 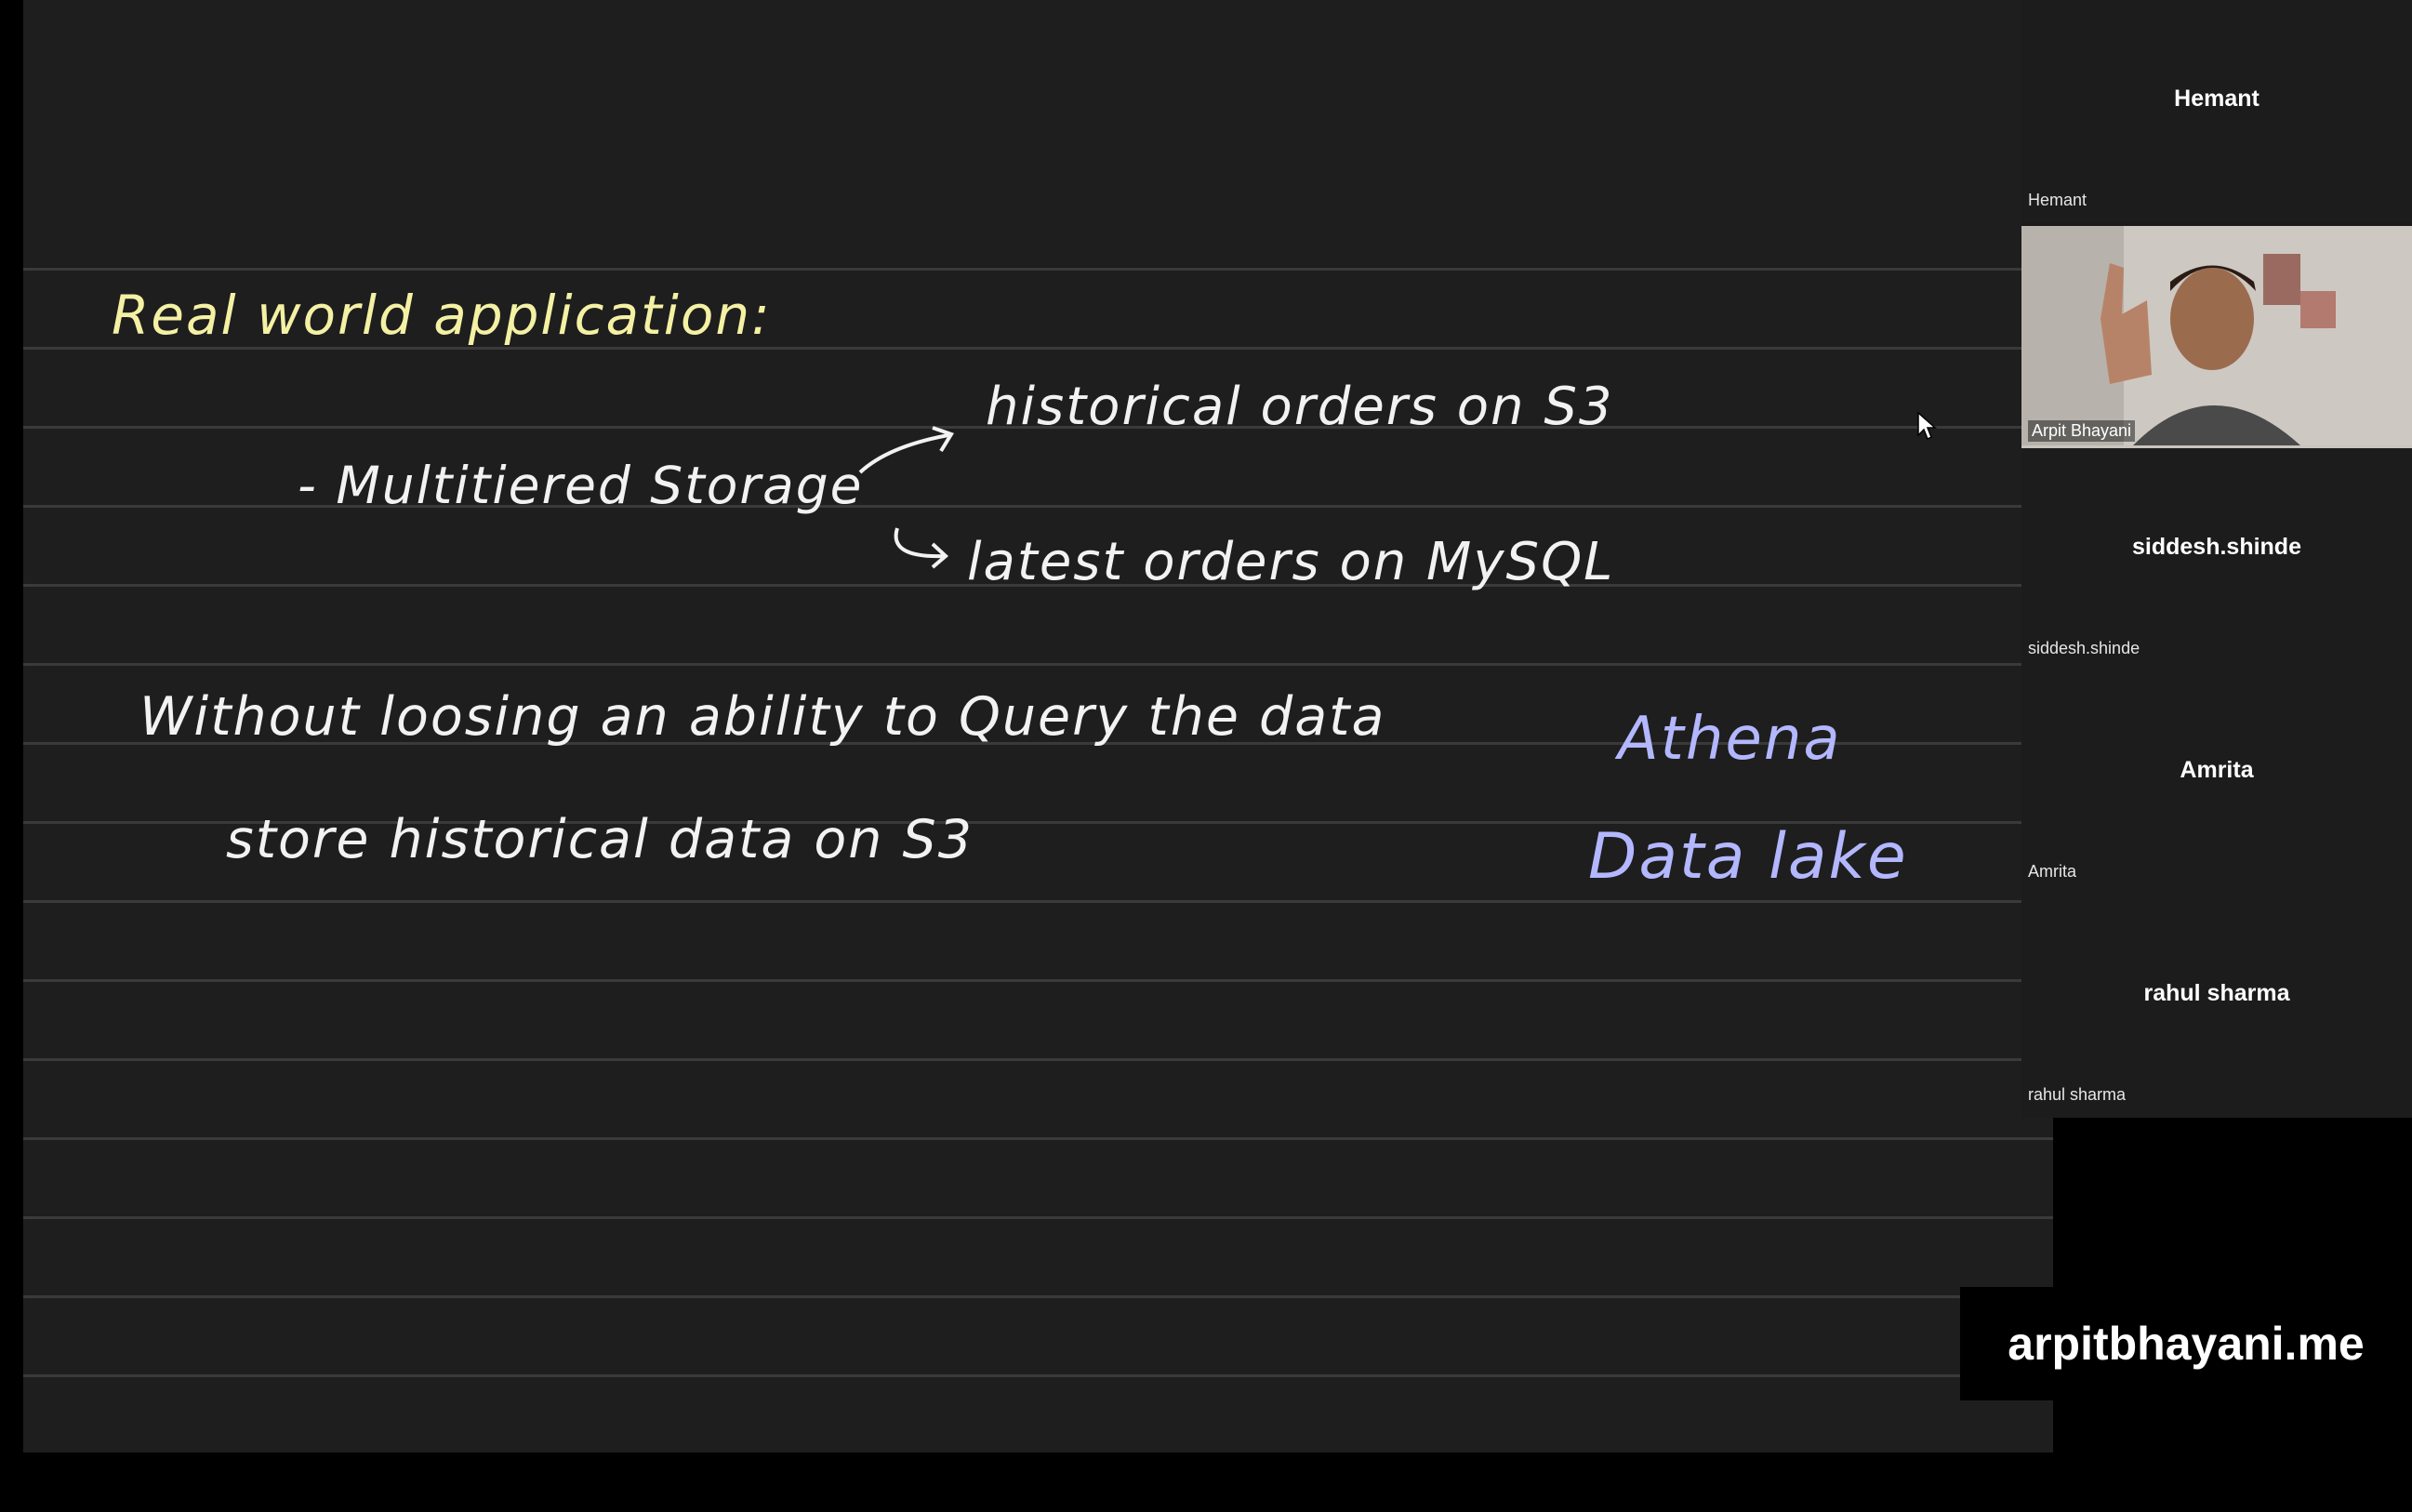 What do you see at coordinates (1730, 739) in the screenshot?
I see `note-athena: Athena` at bounding box center [1730, 739].